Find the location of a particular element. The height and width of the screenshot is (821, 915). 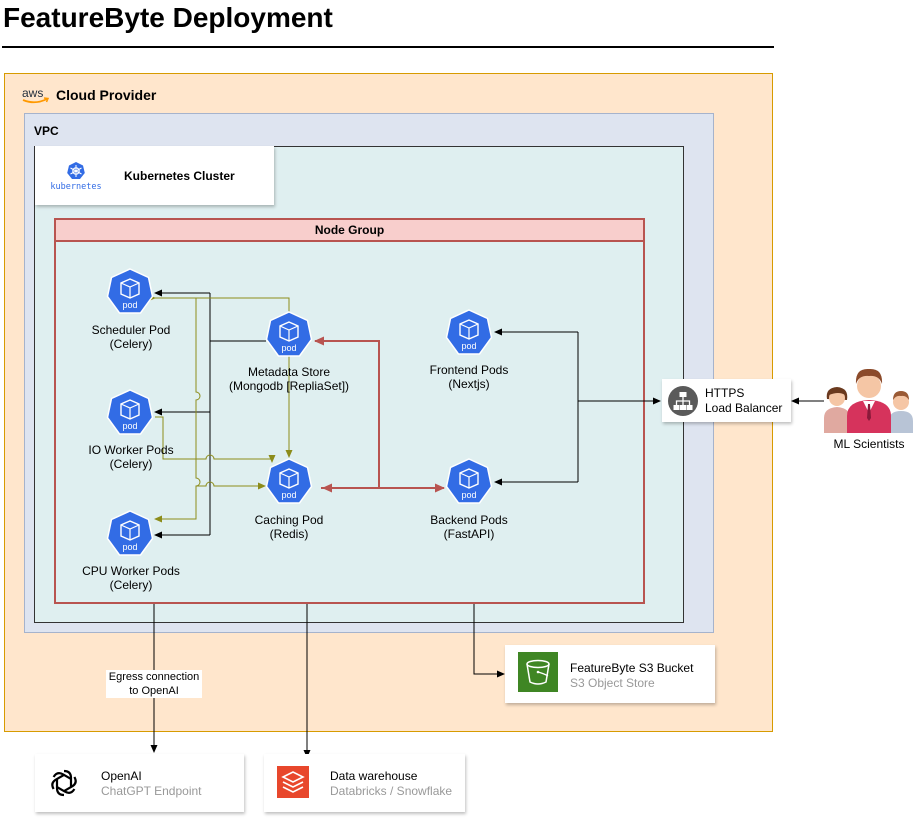

metadata-store-label: Metadata Store (Mongodb [RepliaSet]) is located at coordinates (289, 379).